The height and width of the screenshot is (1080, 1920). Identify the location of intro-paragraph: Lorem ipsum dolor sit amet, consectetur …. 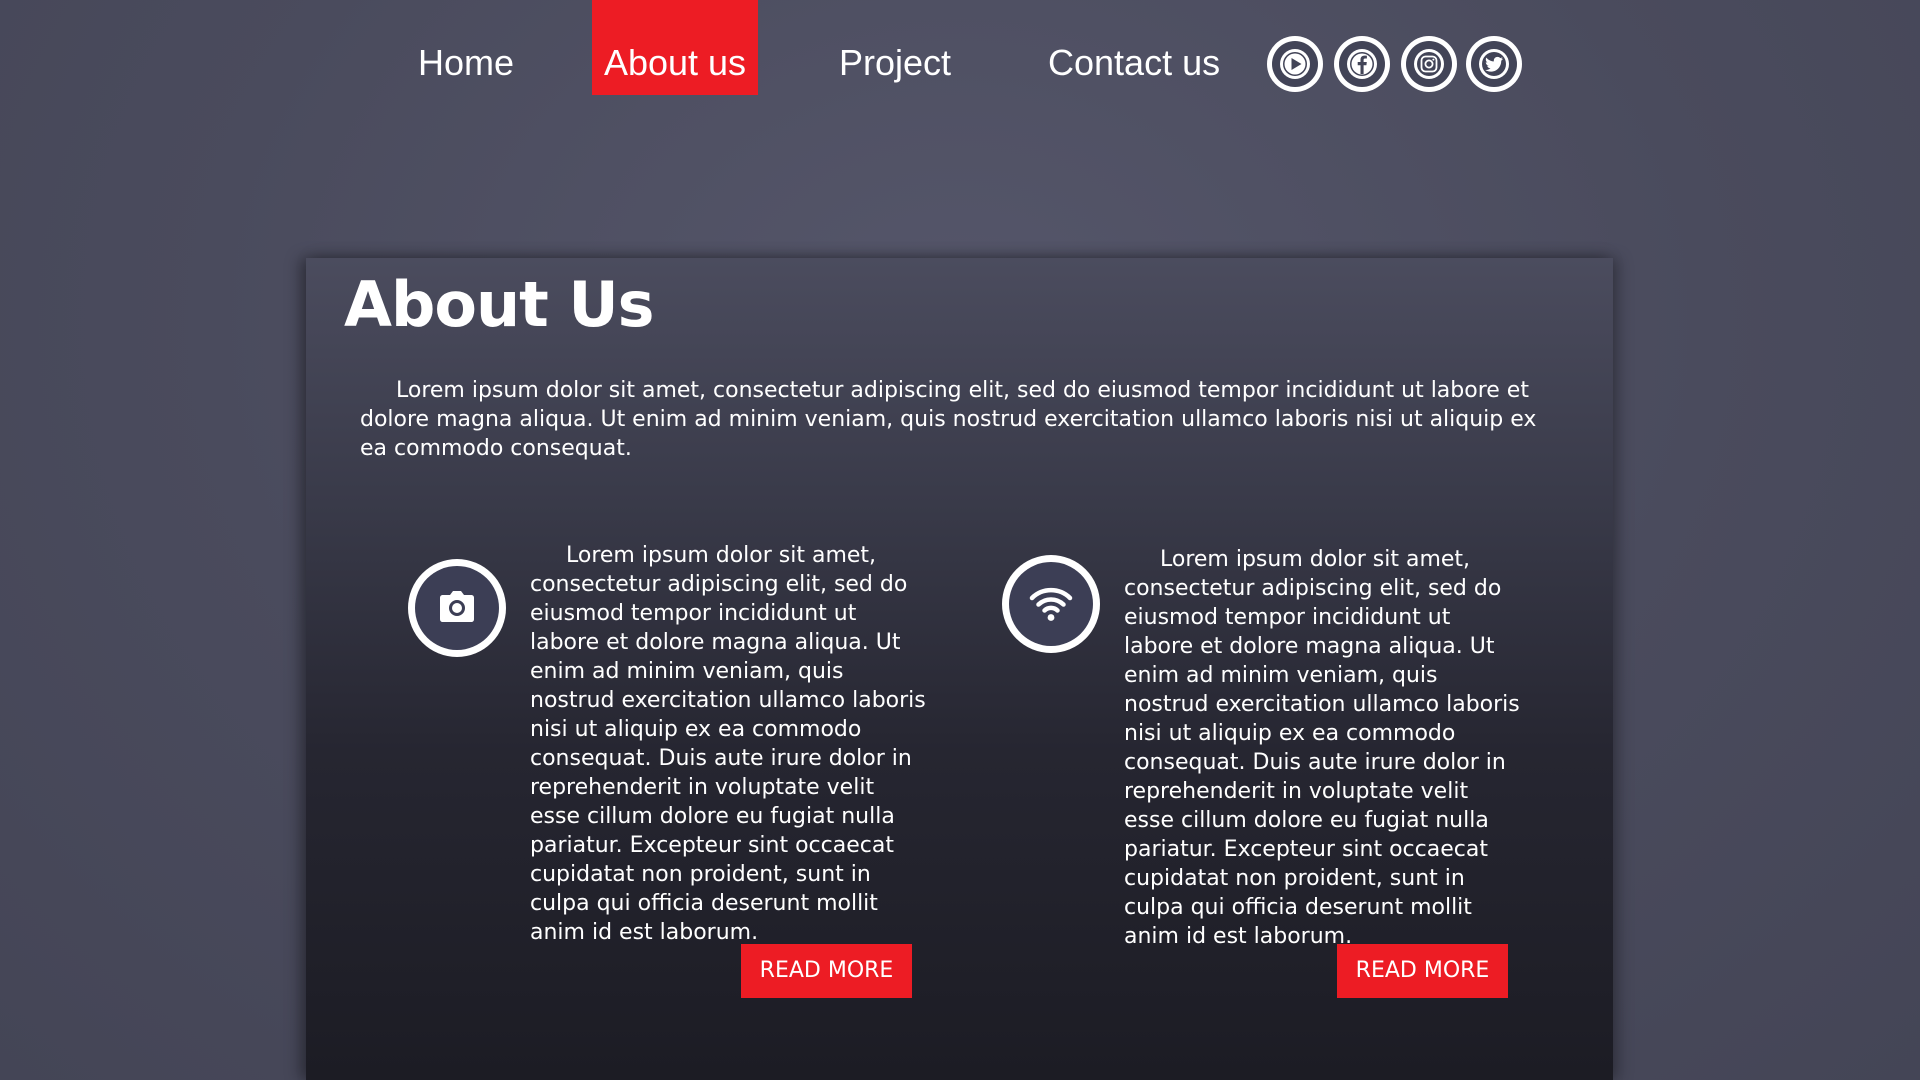
(948, 419).